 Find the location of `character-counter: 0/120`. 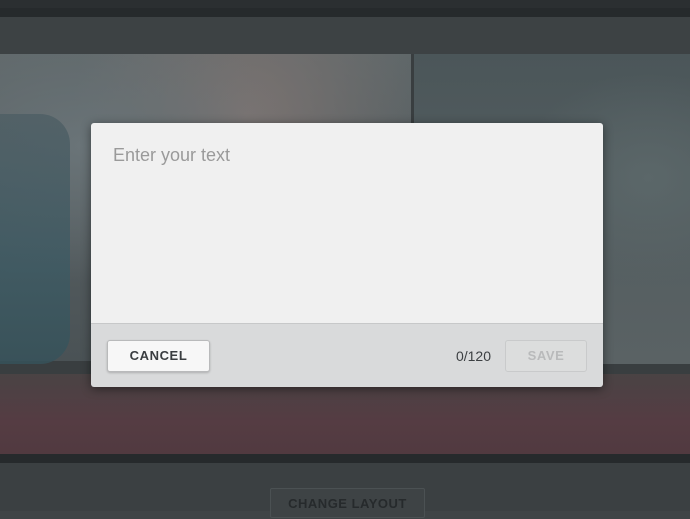

character-counter: 0/120 is located at coordinates (473, 356).